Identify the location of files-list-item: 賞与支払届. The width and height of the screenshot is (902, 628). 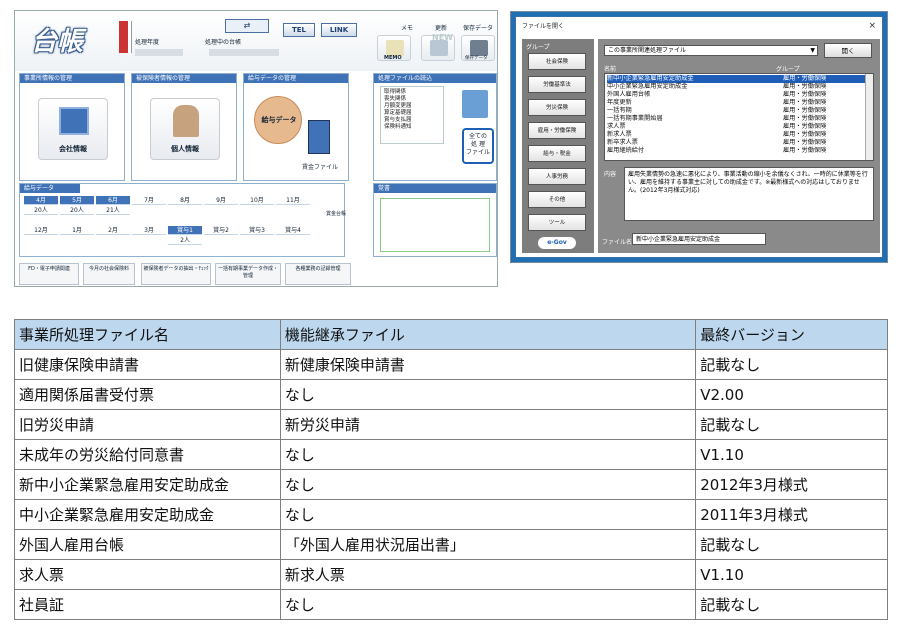
(398, 120).